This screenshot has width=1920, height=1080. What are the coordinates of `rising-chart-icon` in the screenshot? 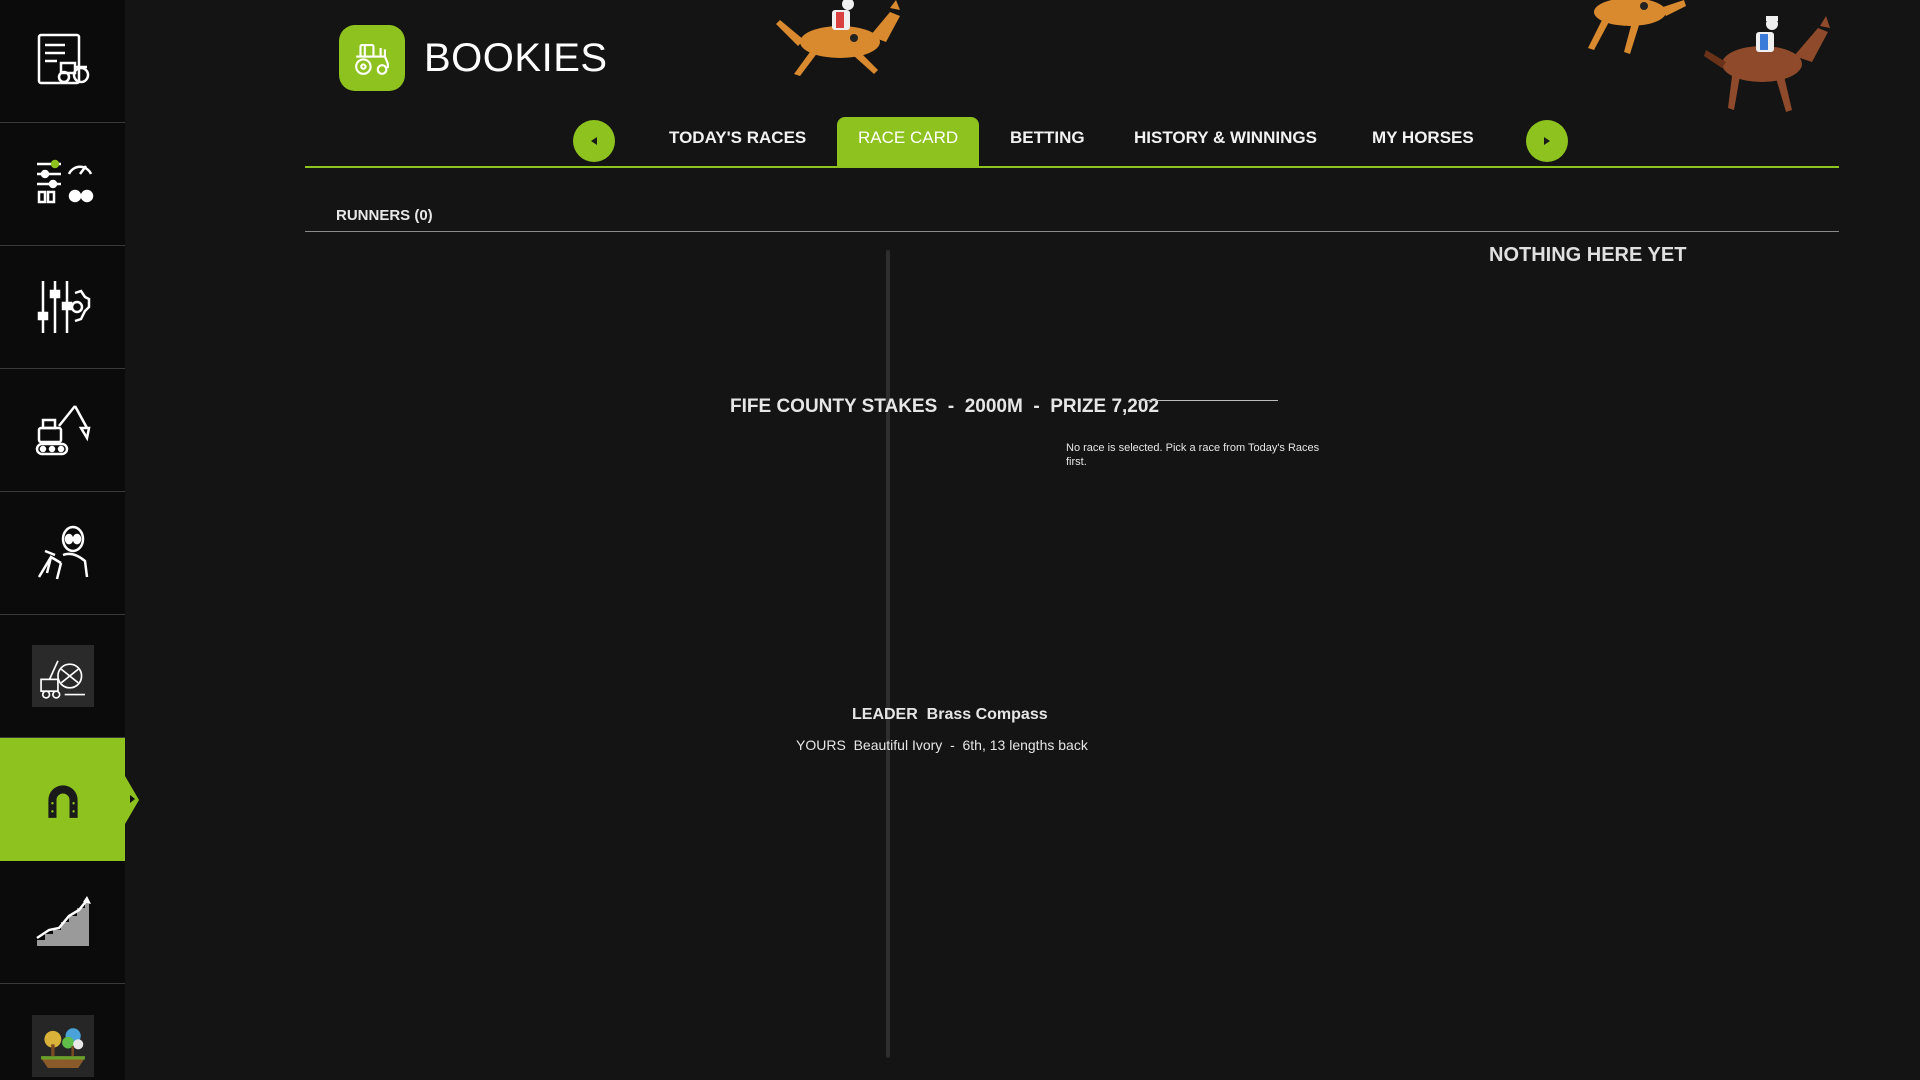 It's located at (63, 921).